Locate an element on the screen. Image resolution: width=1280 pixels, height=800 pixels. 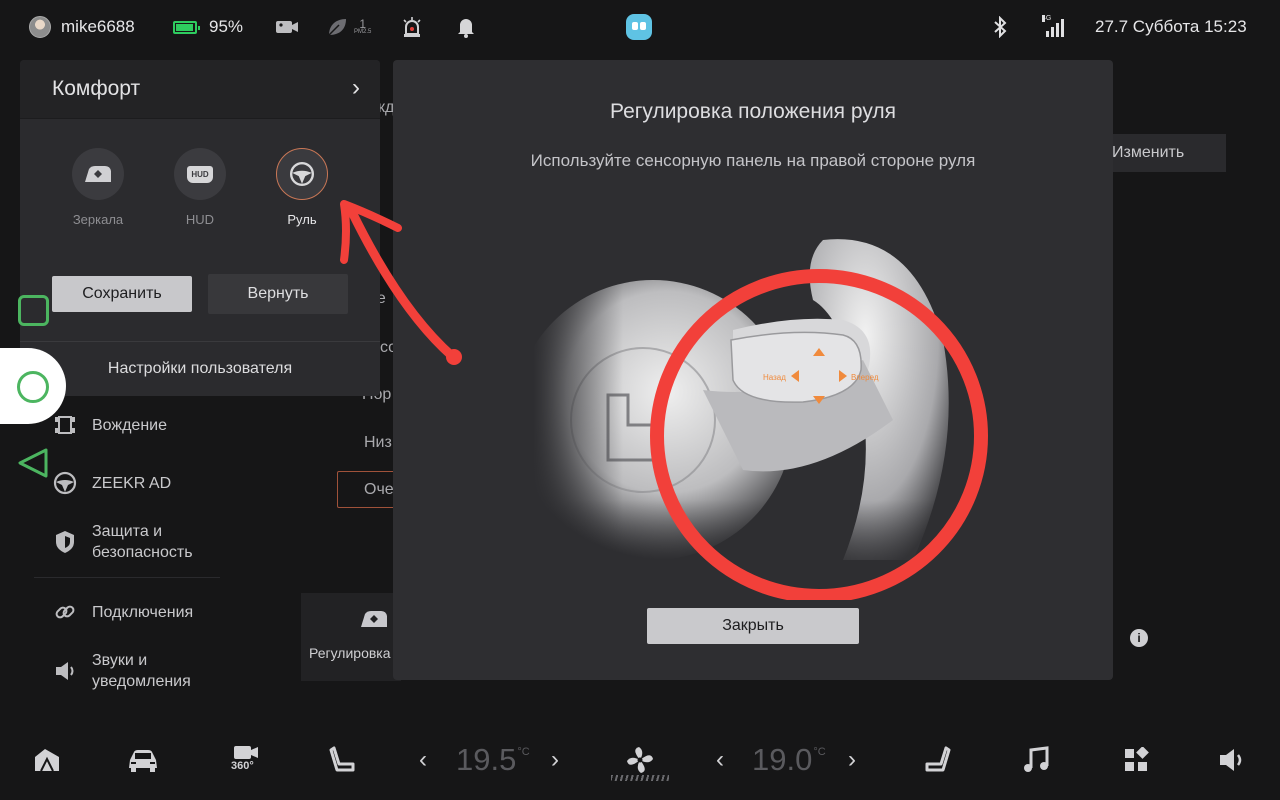
divider is located at coordinates (200, 118).